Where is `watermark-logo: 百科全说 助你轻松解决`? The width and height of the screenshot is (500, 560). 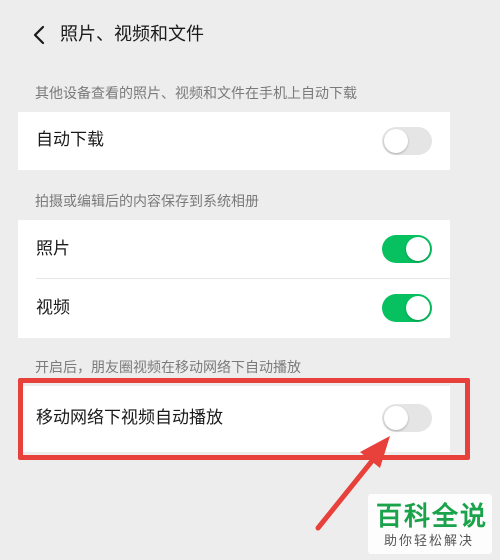
watermark-logo: 百科全说 助你轻松解决 is located at coordinates (430, 524).